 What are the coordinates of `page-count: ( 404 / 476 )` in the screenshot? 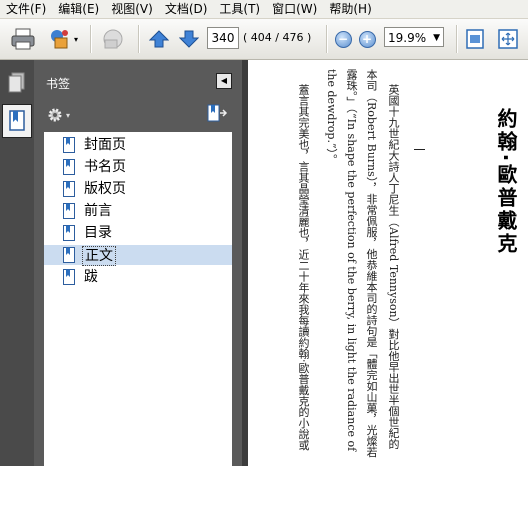 It's located at (277, 37).